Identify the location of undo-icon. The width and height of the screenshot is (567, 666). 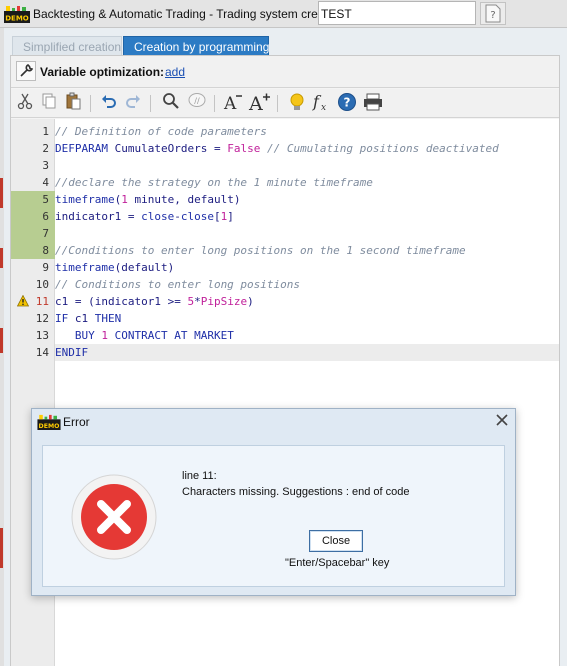
(109, 103).